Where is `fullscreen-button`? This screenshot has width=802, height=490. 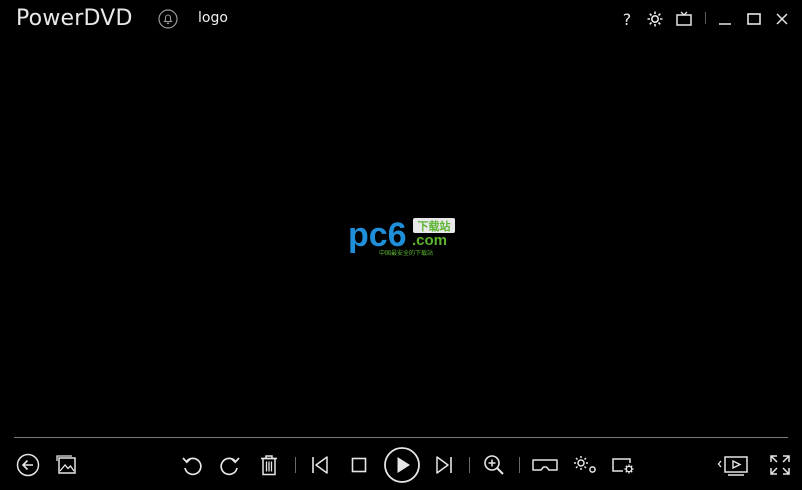
fullscreen-button is located at coordinates (780, 465).